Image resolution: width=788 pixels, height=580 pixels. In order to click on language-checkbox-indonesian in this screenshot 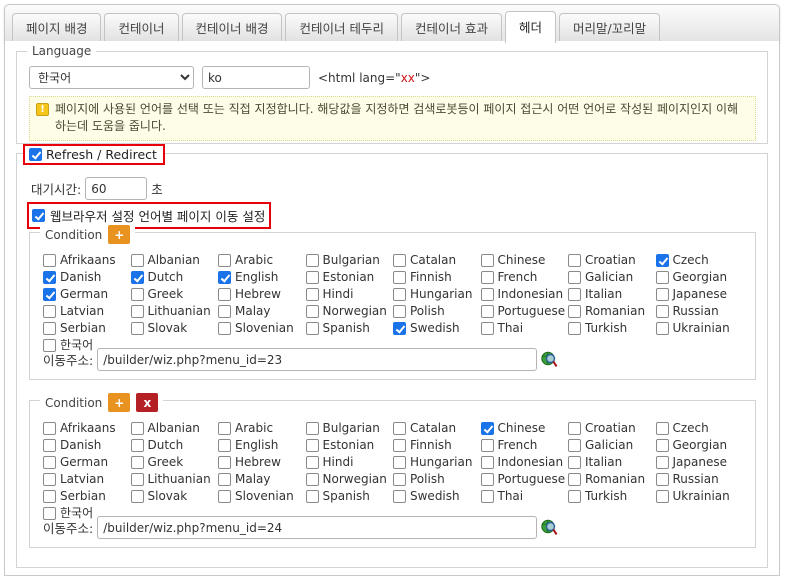, I will do `click(487, 294)`.